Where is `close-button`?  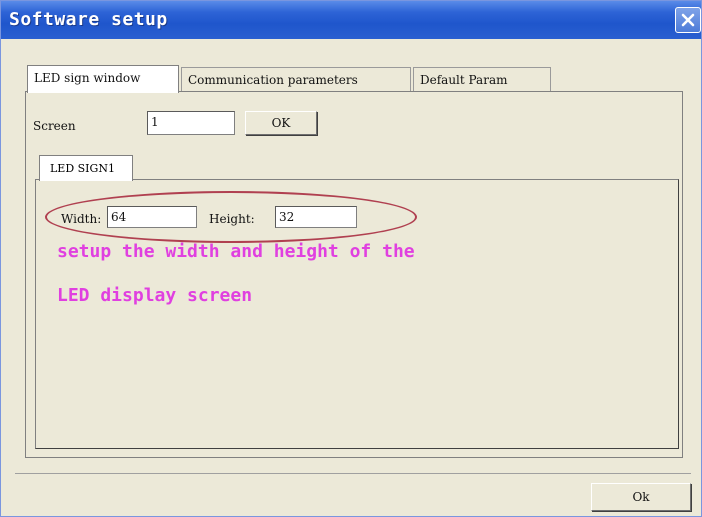 close-button is located at coordinates (688, 20).